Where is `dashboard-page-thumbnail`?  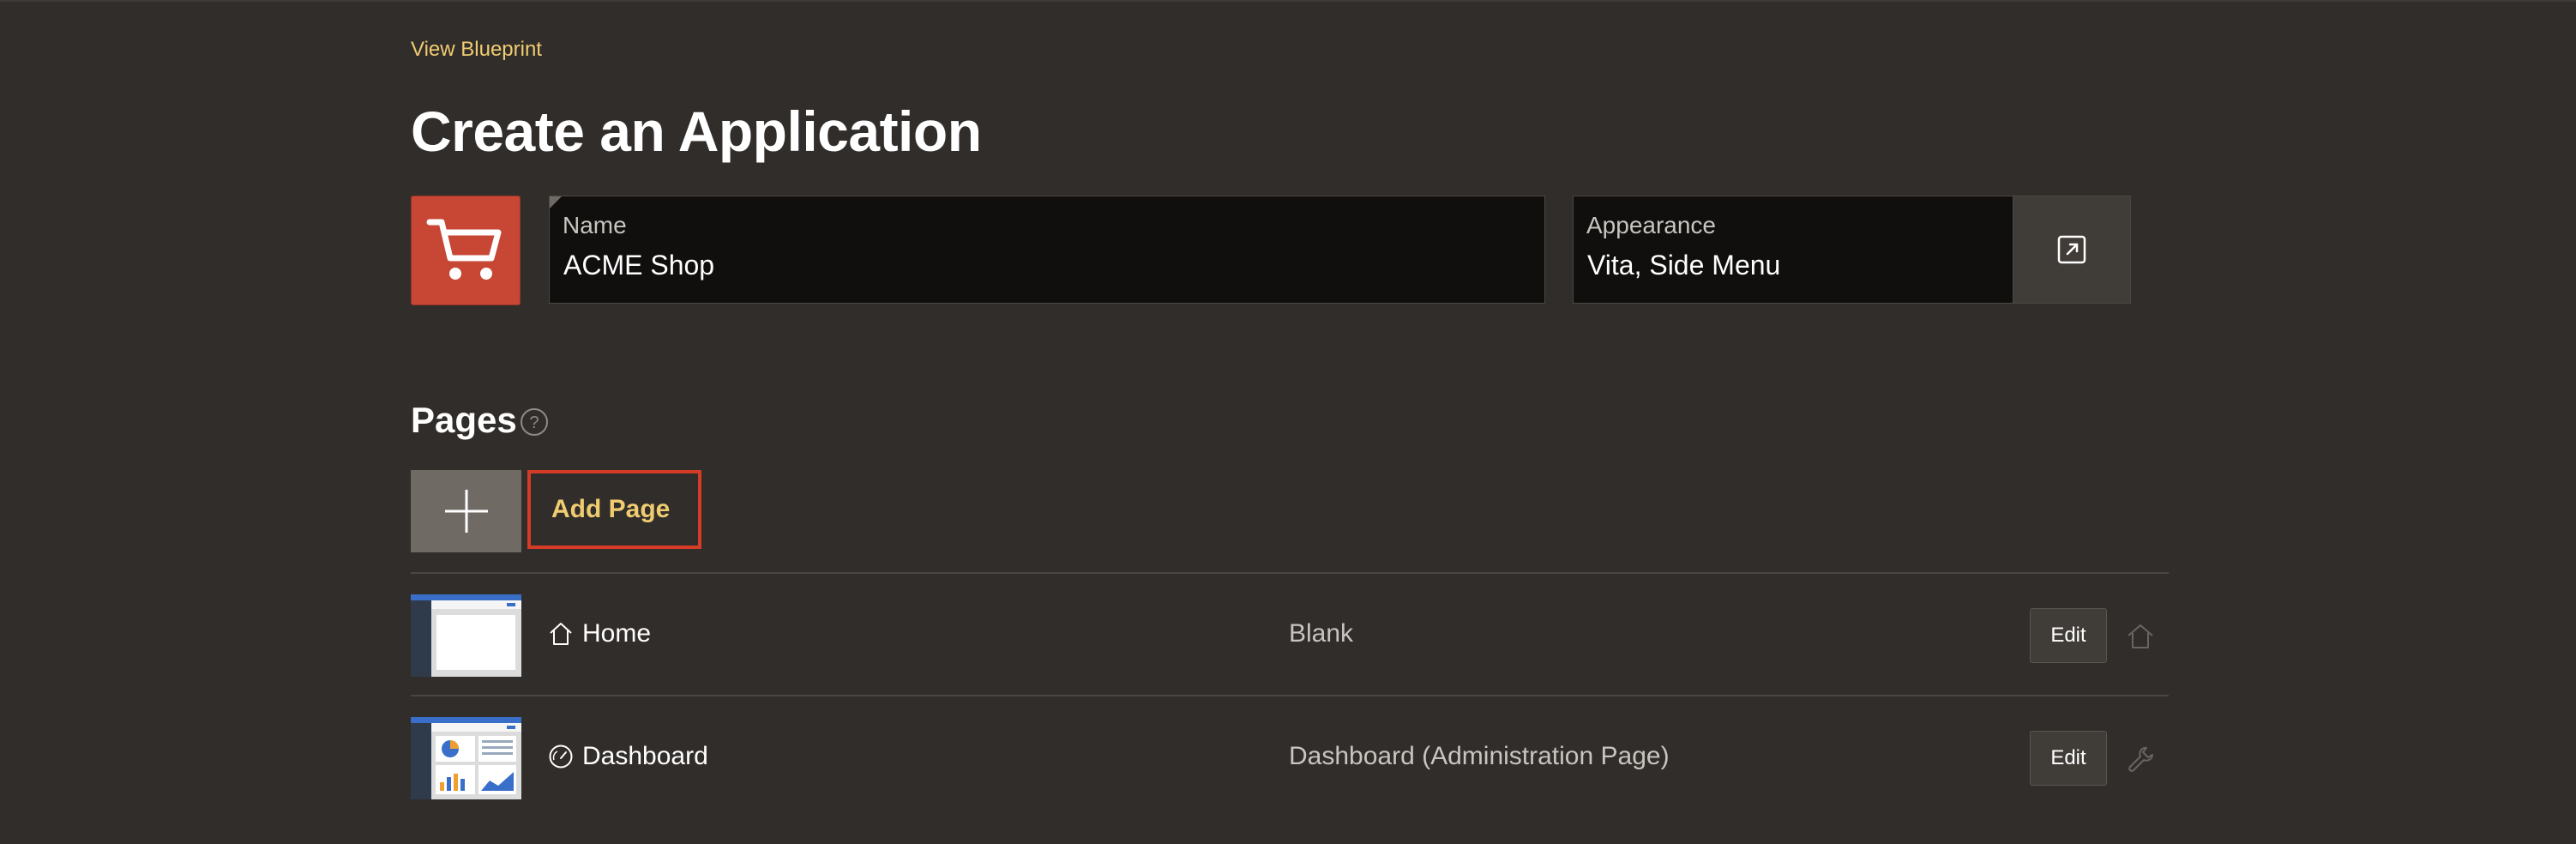
dashboard-page-thumbnail is located at coordinates (466, 758).